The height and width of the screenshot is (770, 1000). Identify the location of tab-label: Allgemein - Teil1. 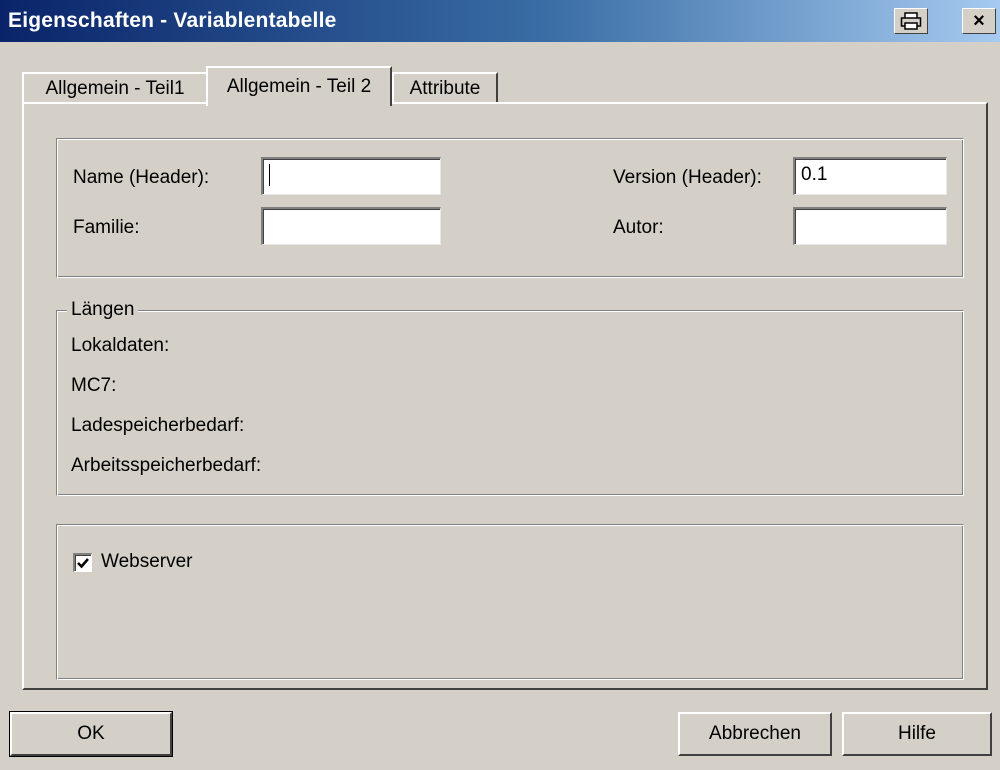
(115, 88).